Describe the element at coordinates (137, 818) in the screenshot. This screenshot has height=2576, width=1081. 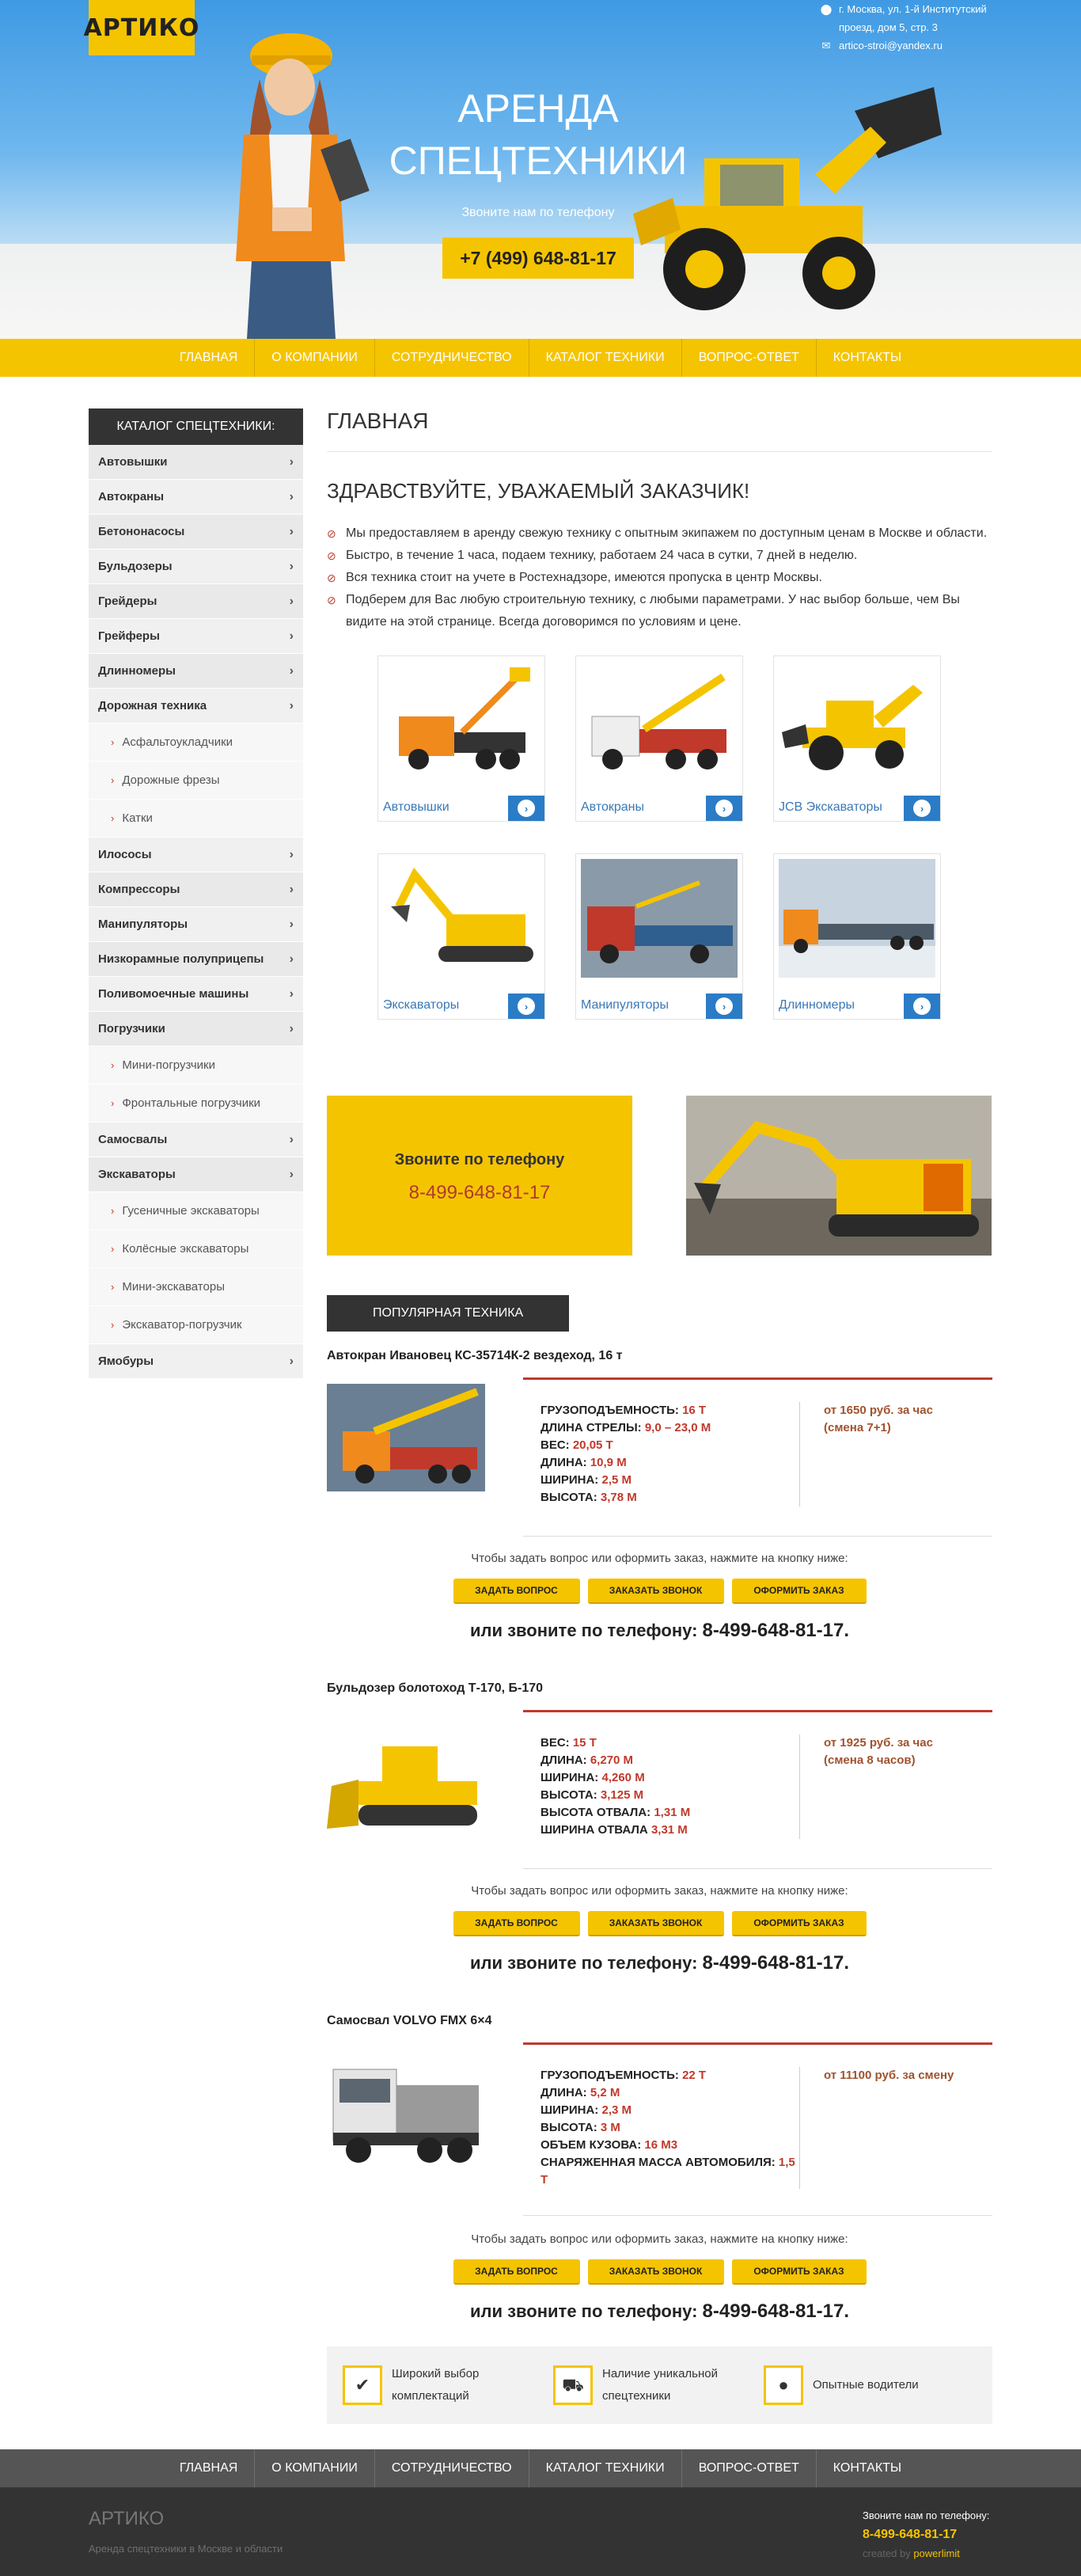
I see `sidebar-subitem-label: Катки` at that location.